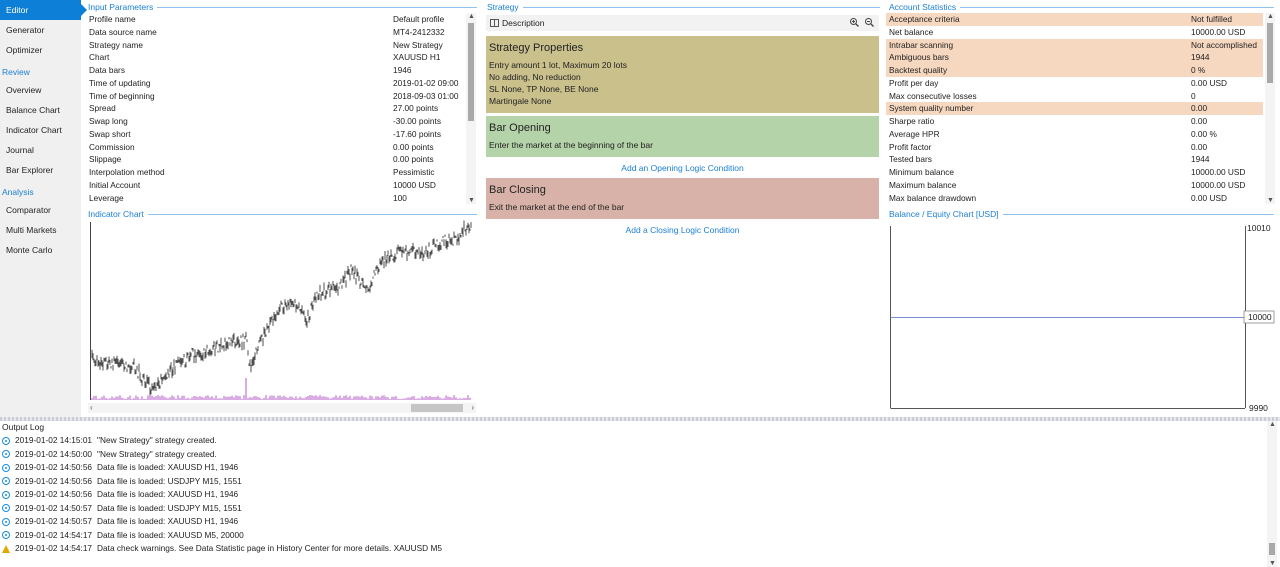 The height and width of the screenshot is (567, 1280). I want to click on statistic-row: Ambiguous bars 1944, so click(1074, 57).